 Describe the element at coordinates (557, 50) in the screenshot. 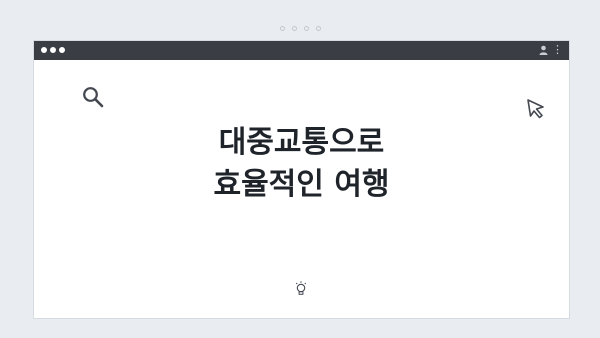

I see `kebab-menu-icon: ⋮` at that location.